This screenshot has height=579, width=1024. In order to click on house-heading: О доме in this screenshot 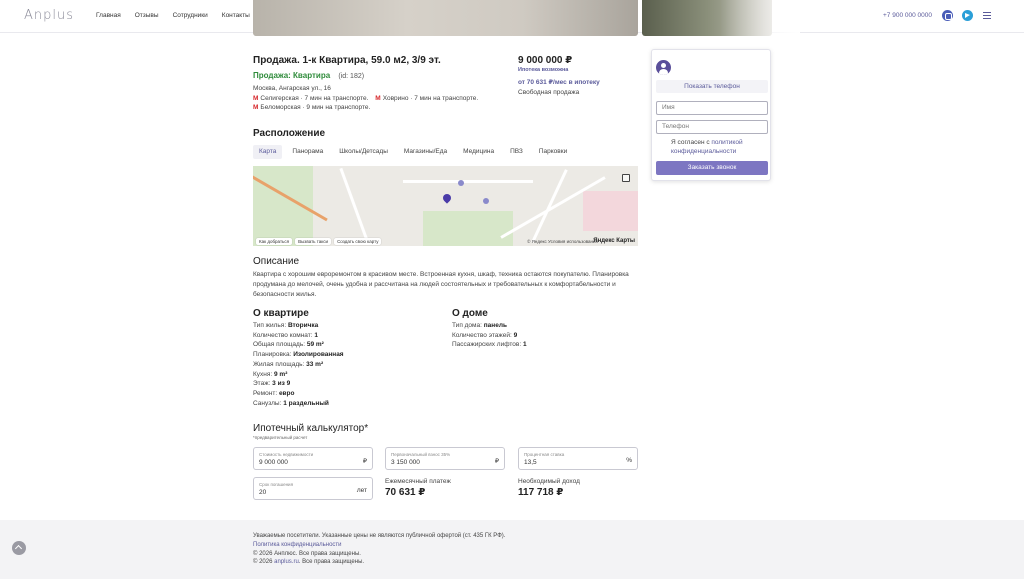, I will do `click(470, 313)`.